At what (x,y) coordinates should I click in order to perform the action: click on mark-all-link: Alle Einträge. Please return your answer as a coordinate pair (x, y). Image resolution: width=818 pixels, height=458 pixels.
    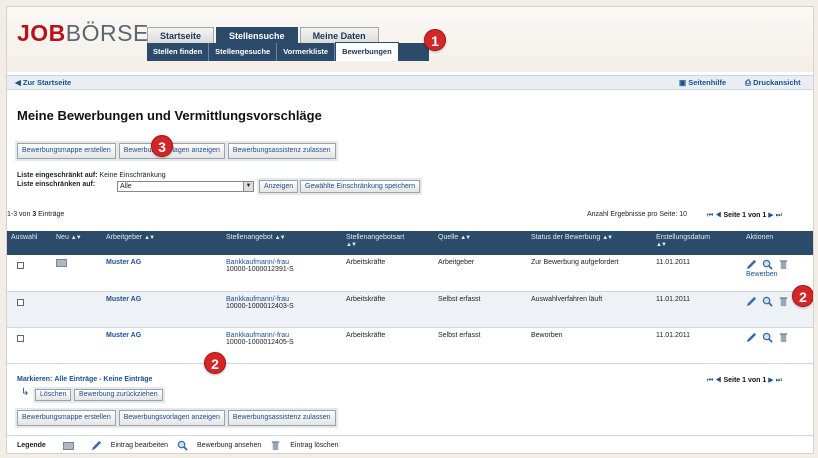
    Looking at the image, I should click on (75, 379).